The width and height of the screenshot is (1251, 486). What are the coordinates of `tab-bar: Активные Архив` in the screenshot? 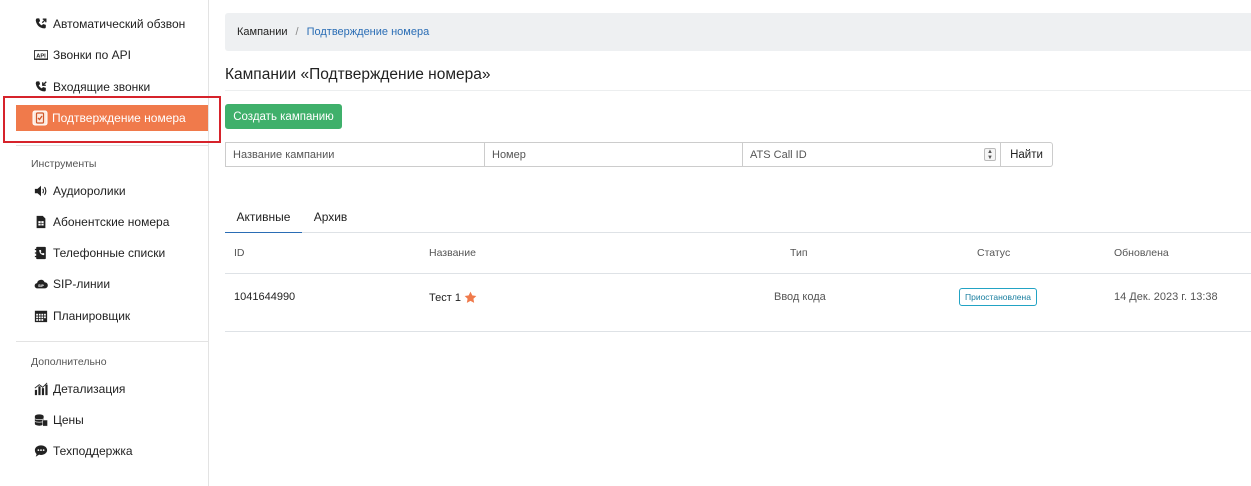 It's located at (738, 217).